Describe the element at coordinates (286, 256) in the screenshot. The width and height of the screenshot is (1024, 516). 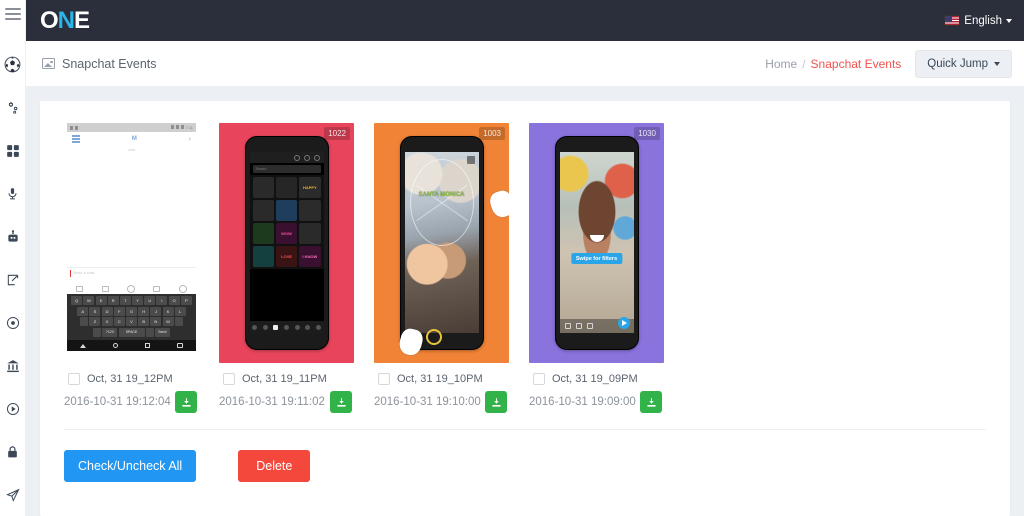
I see `sticker-cell: LOVE` at that location.